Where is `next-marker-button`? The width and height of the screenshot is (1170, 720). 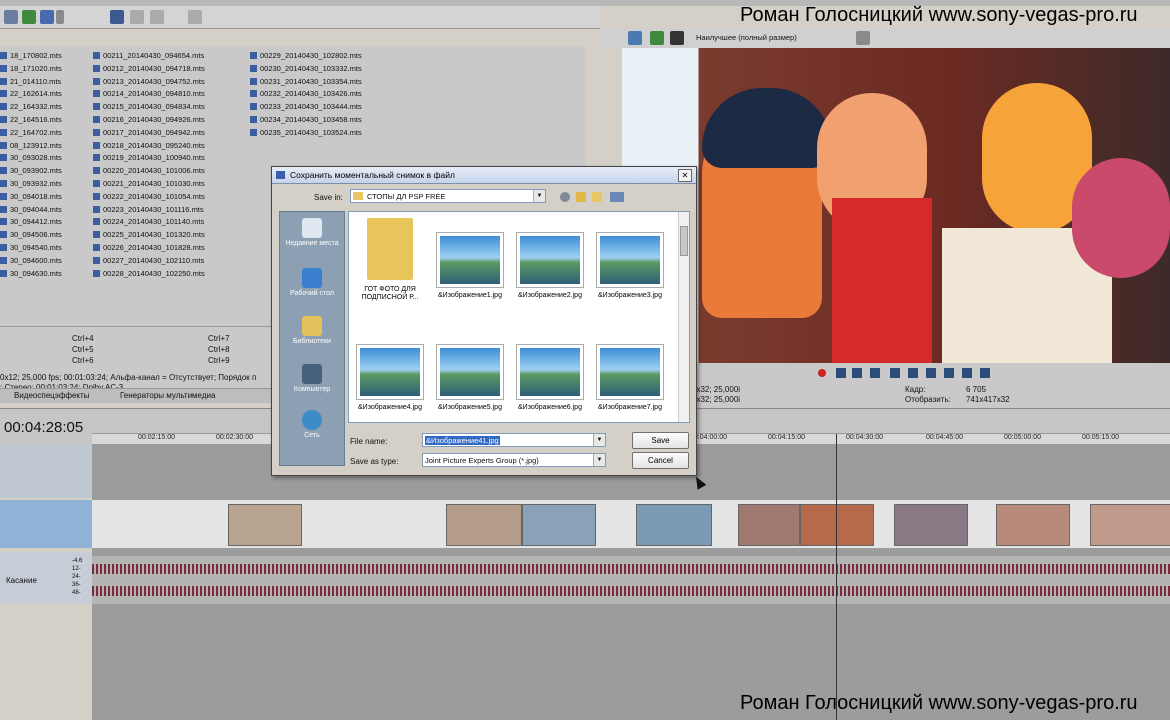 next-marker-button is located at coordinates (985, 373).